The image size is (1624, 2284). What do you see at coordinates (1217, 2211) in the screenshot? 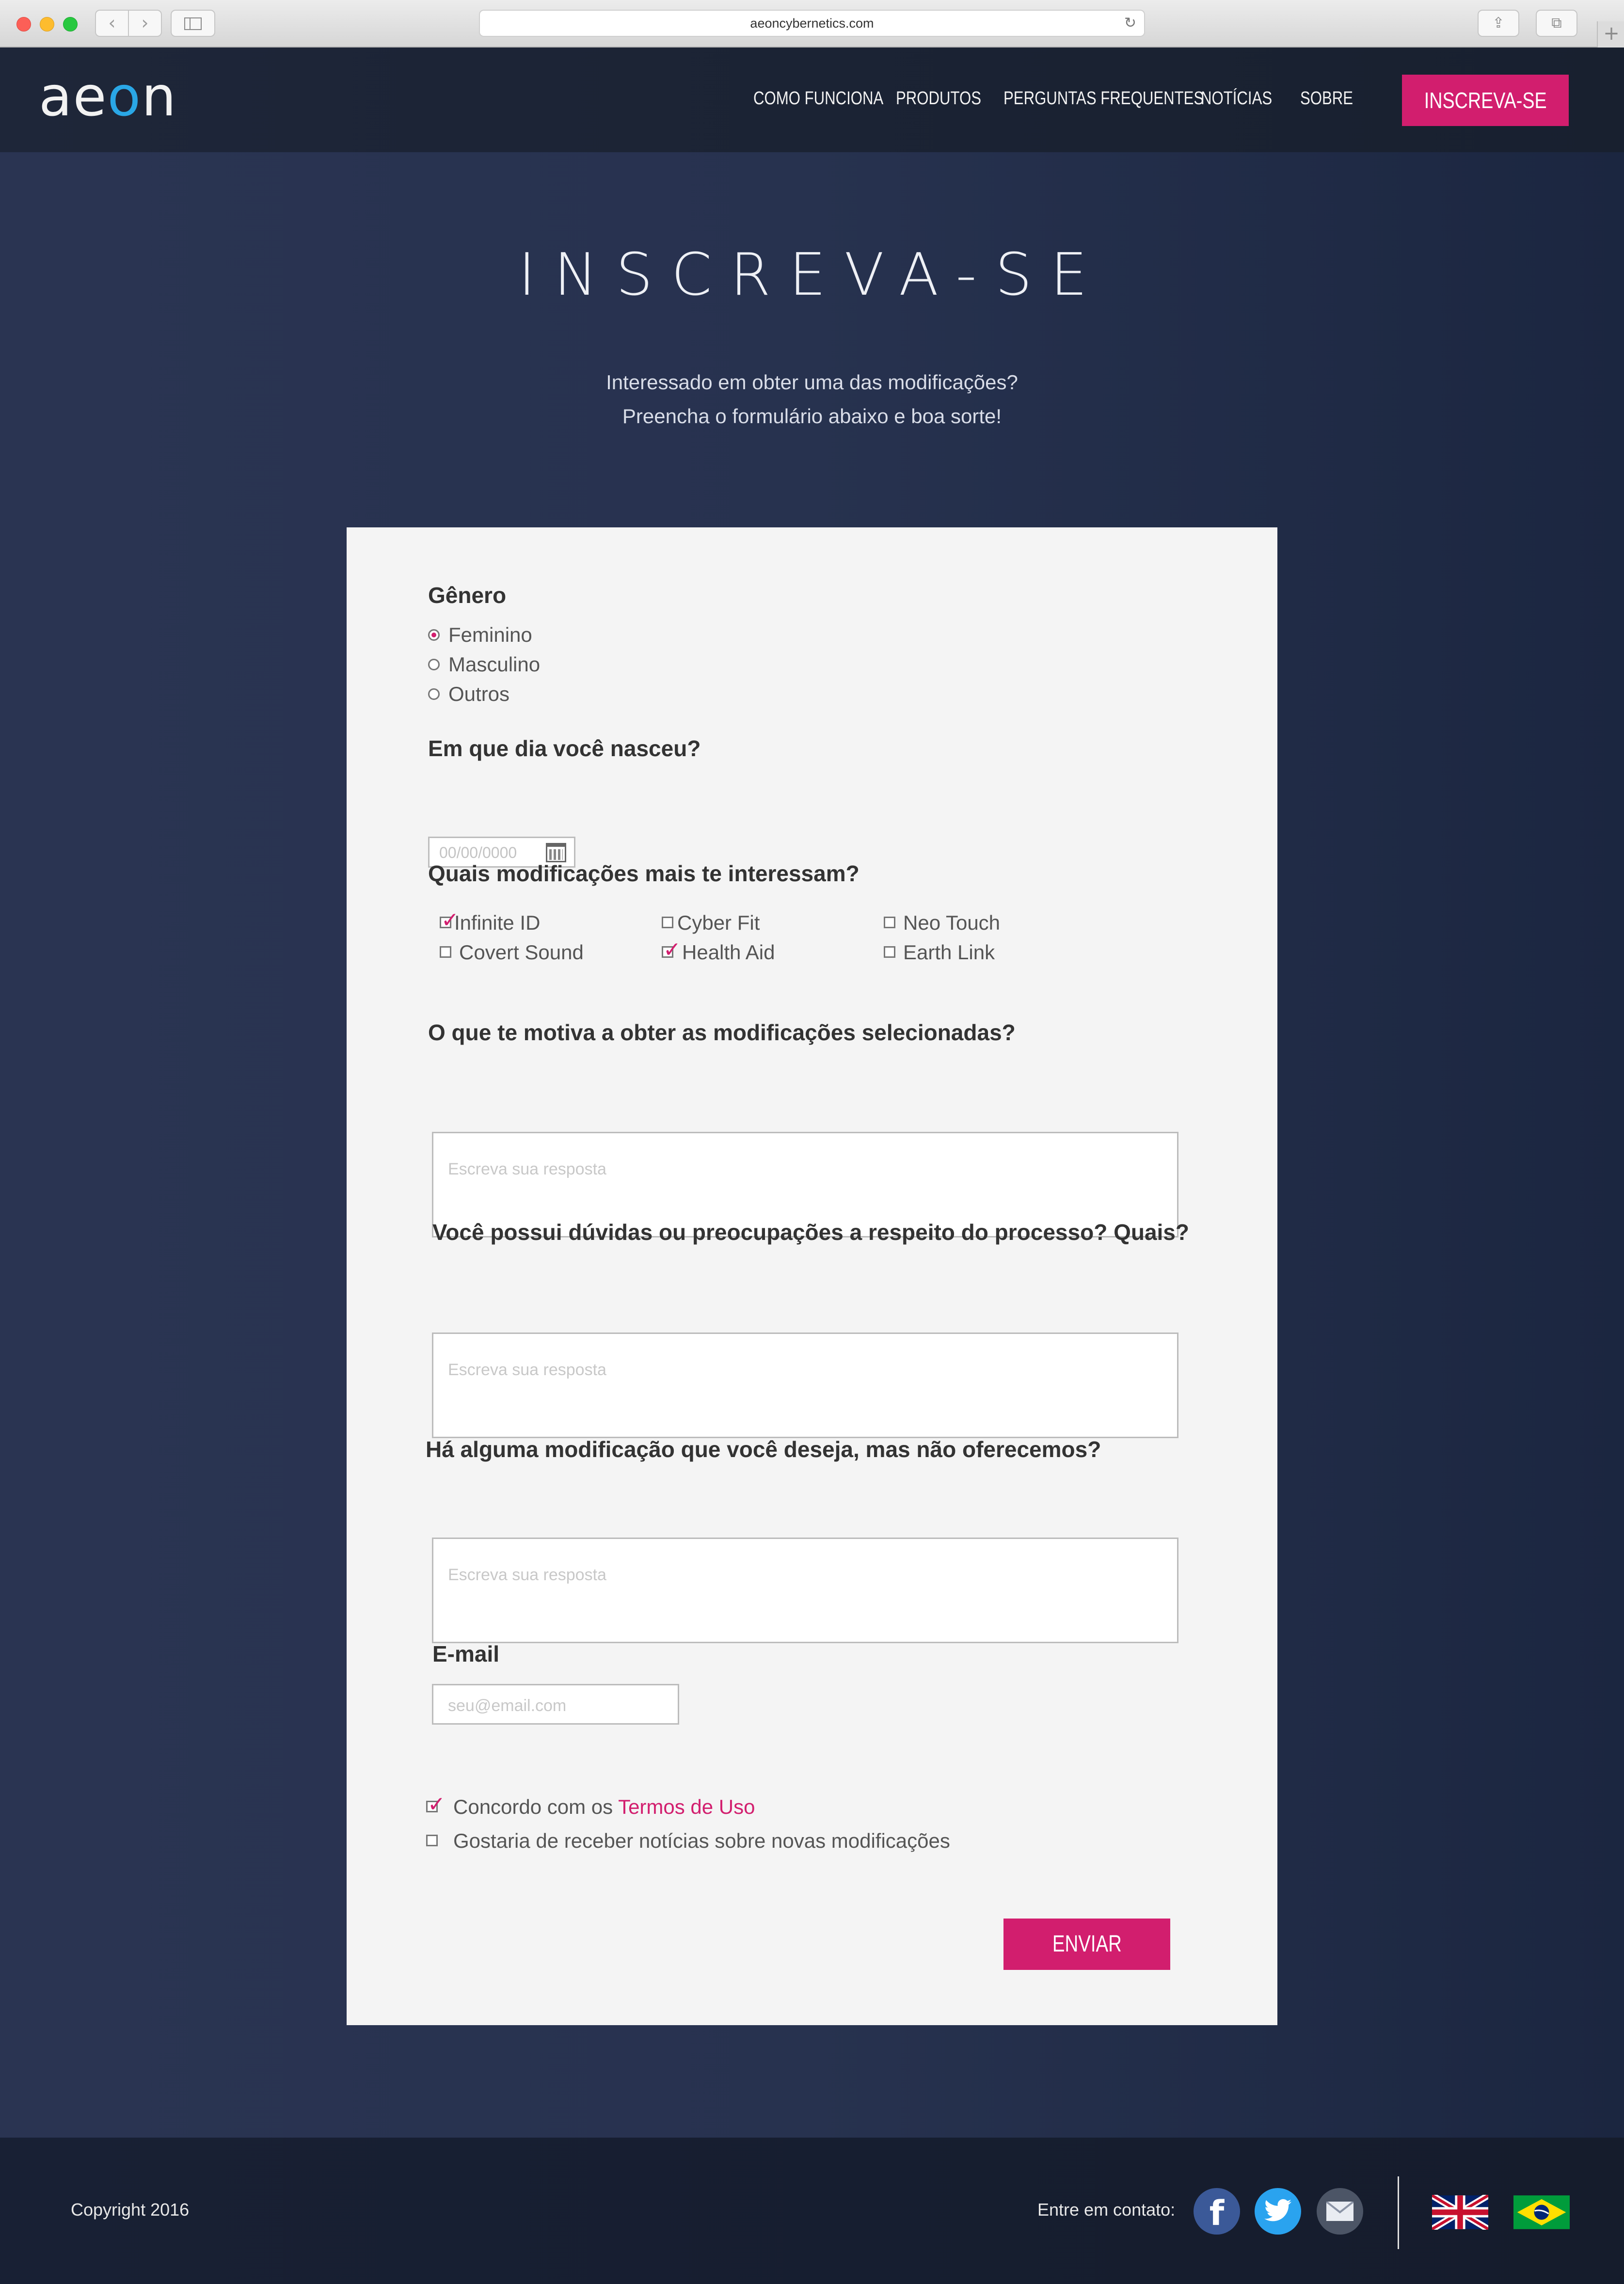
I see `facebook-icon: f` at bounding box center [1217, 2211].